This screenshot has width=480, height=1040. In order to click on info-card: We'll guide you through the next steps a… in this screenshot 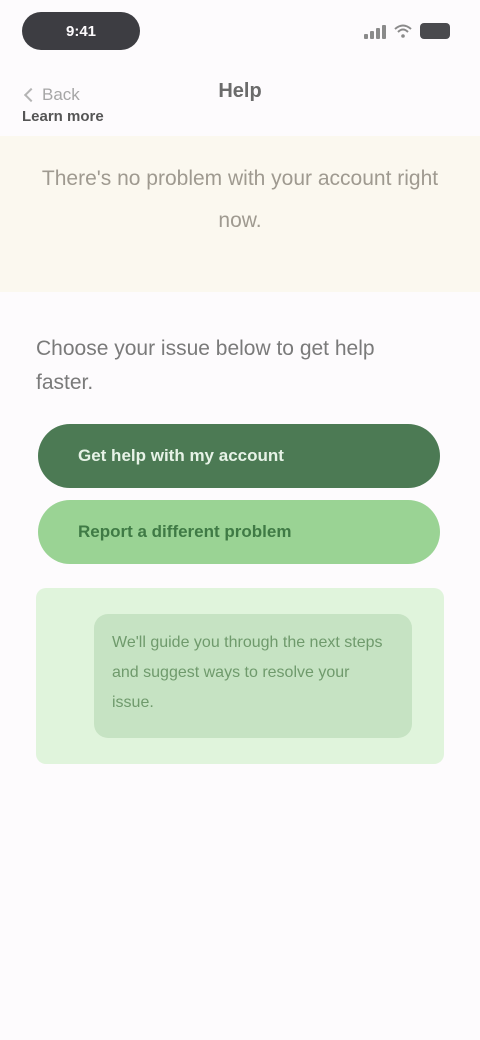, I will do `click(240, 676)`.